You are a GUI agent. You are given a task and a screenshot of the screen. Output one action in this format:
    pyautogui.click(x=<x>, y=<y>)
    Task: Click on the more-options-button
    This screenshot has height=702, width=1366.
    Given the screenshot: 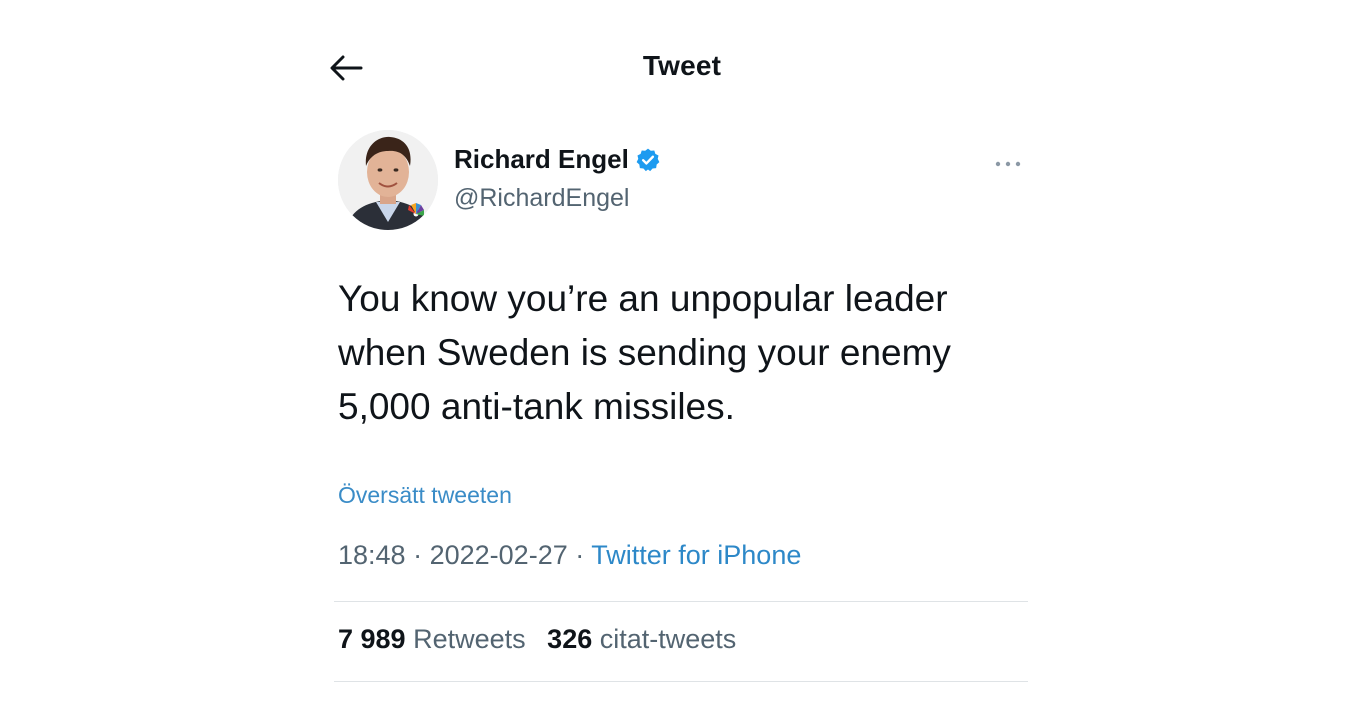 What is the action you would take?
    pyautogui.click(x=1008, y=164)
    